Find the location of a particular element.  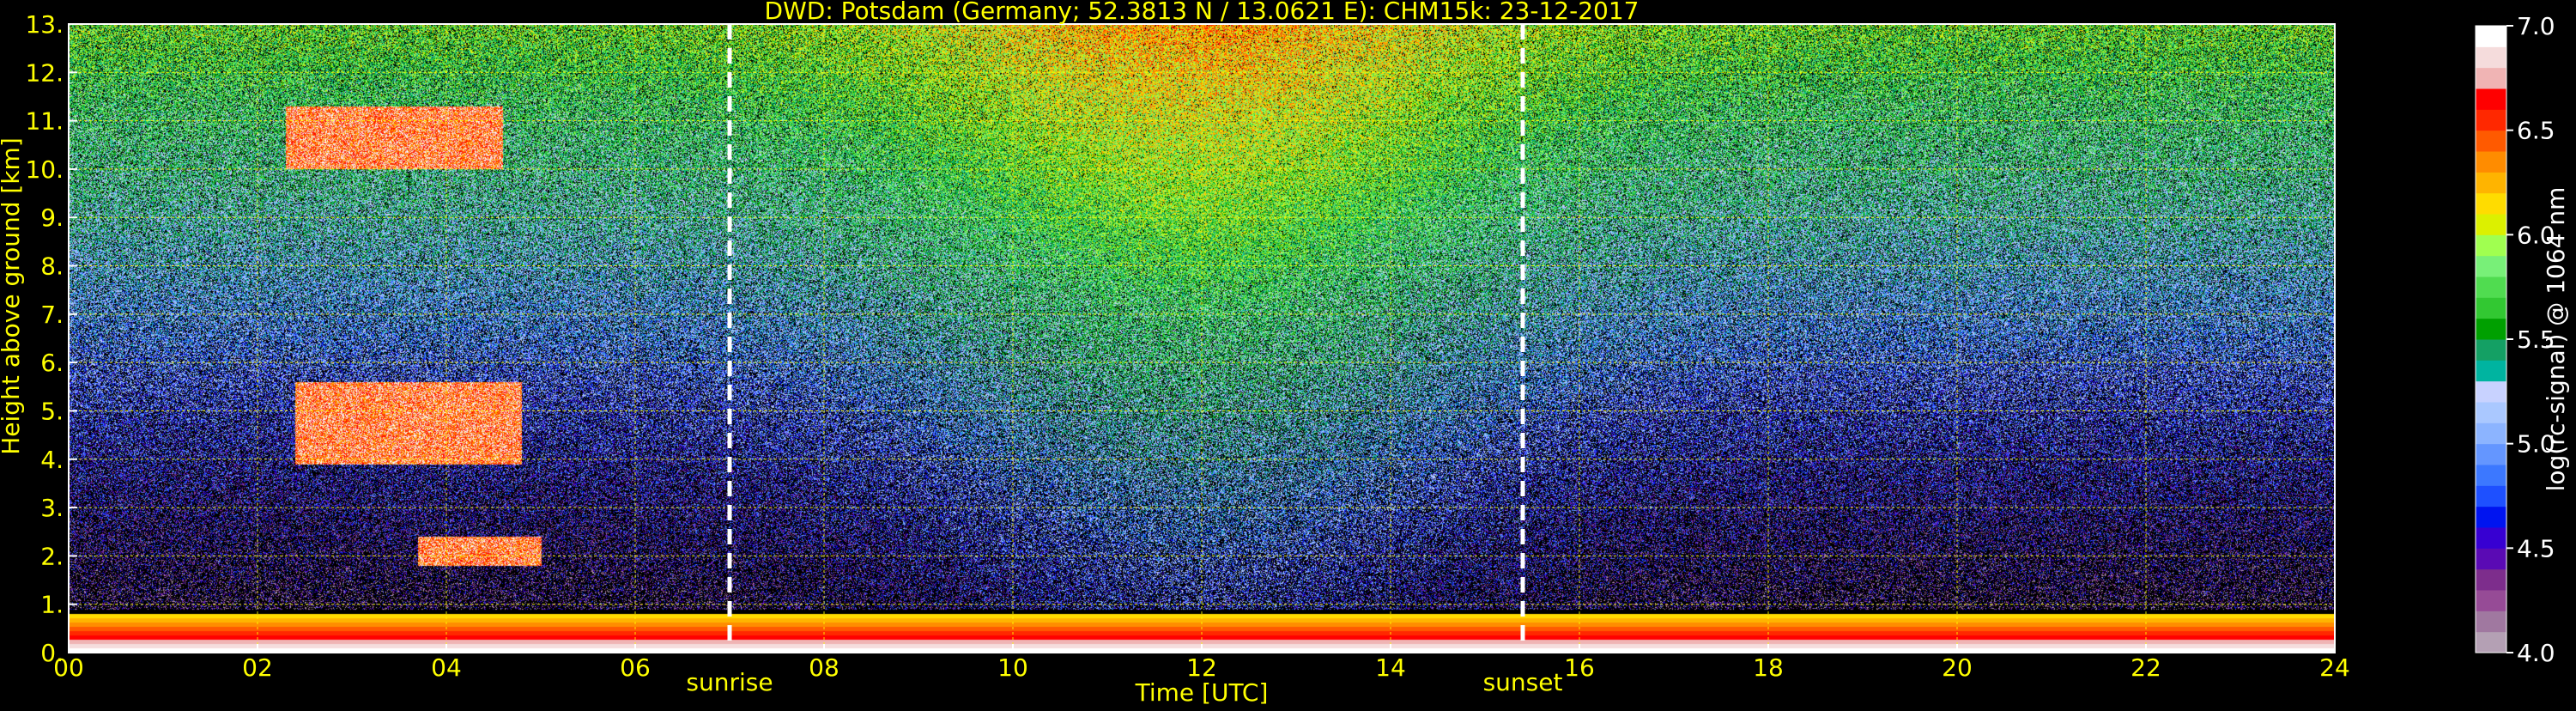

colorbar-tick-label: 4.5 is located at coordinates (2536, 548).